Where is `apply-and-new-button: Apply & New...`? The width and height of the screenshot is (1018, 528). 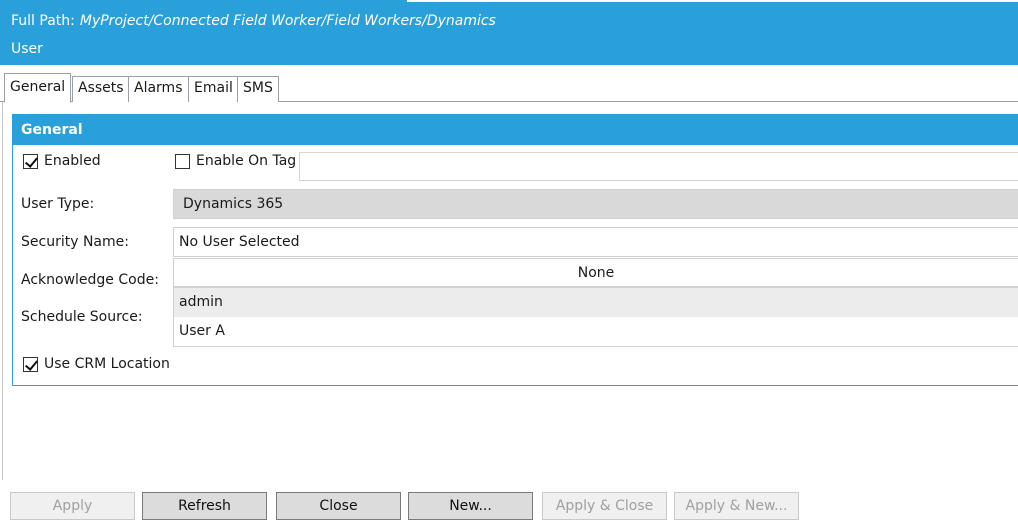 apply-and-new-button: Apply & New... is located at coordinates (736, 506).